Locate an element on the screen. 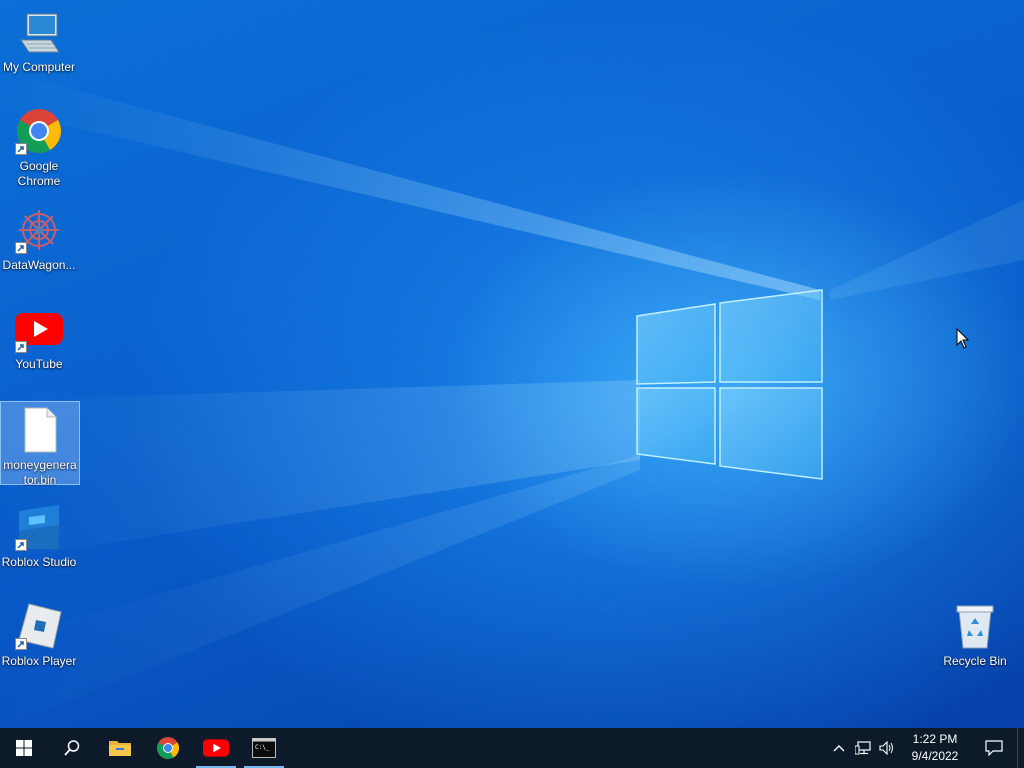  show-desktop-button is located at coordinates (1020, 748).